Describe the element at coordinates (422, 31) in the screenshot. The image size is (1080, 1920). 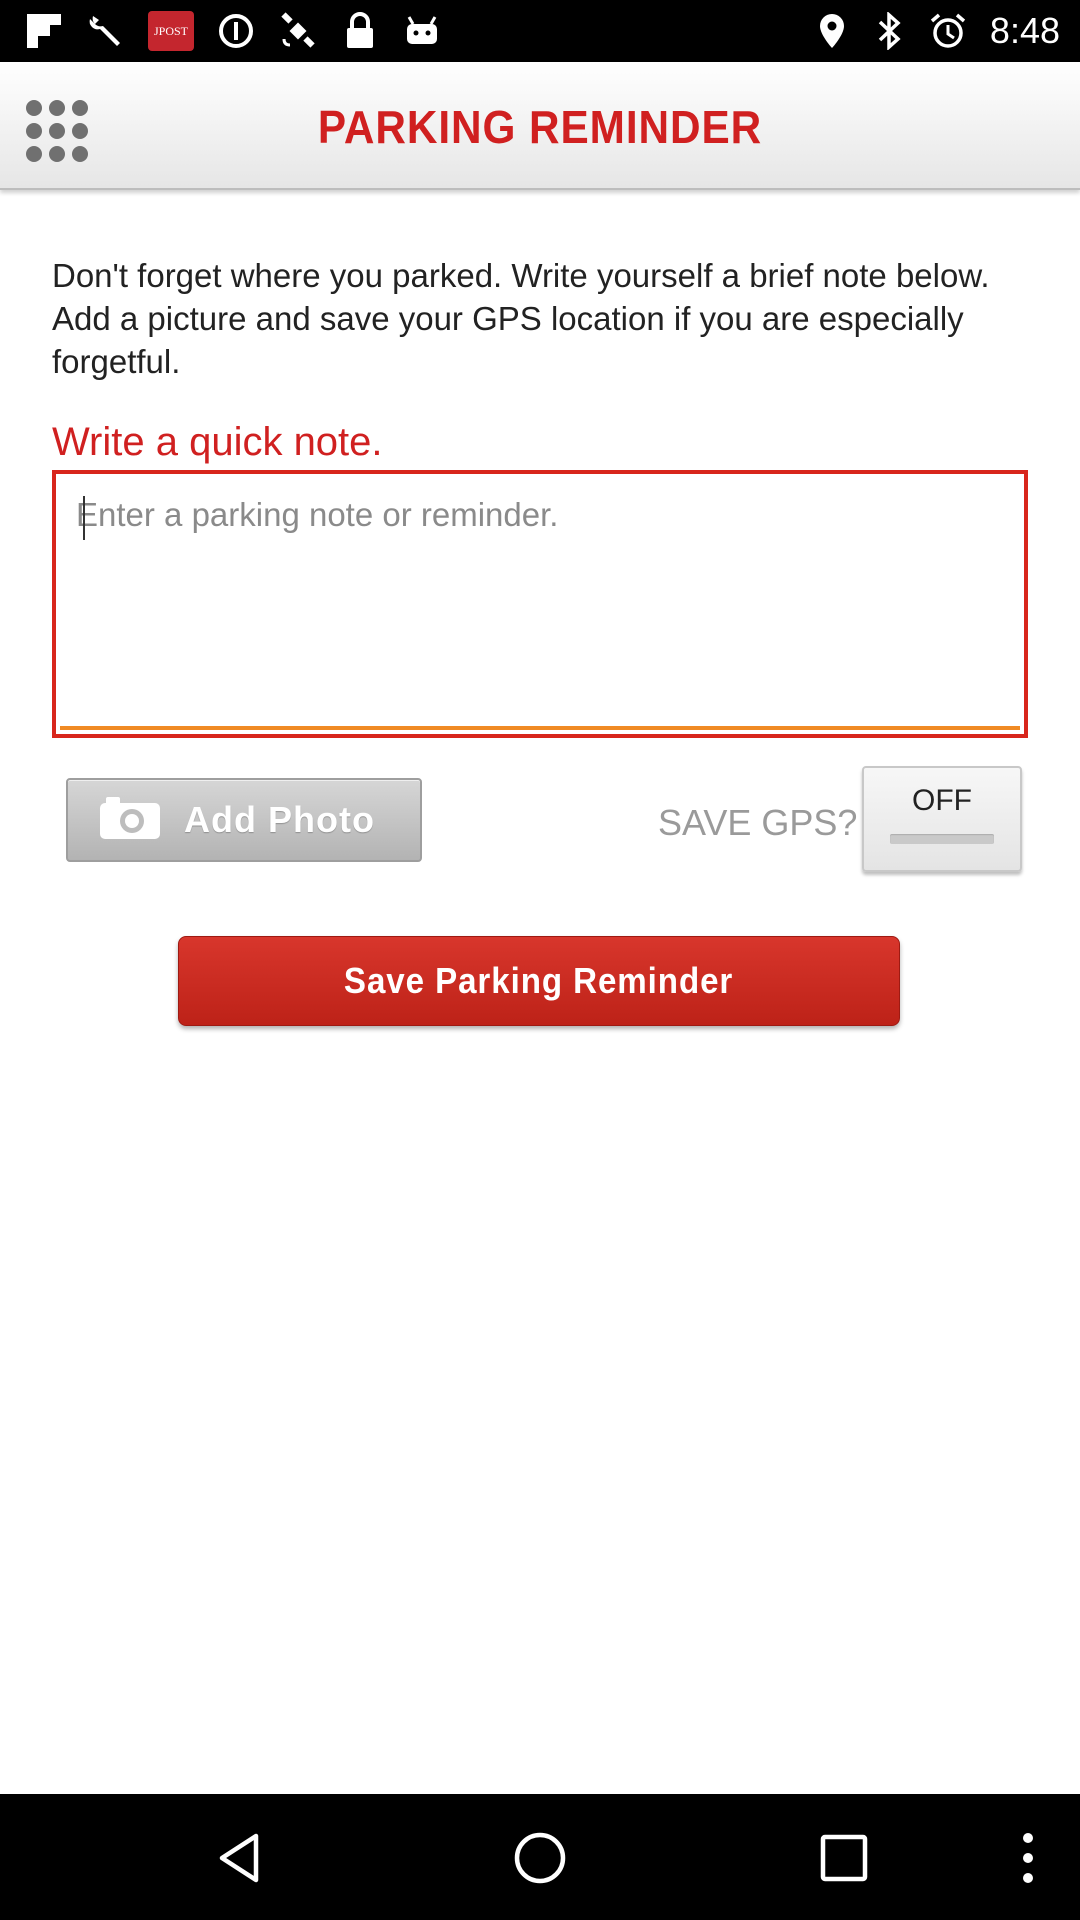
I see `android-icon` at that location.